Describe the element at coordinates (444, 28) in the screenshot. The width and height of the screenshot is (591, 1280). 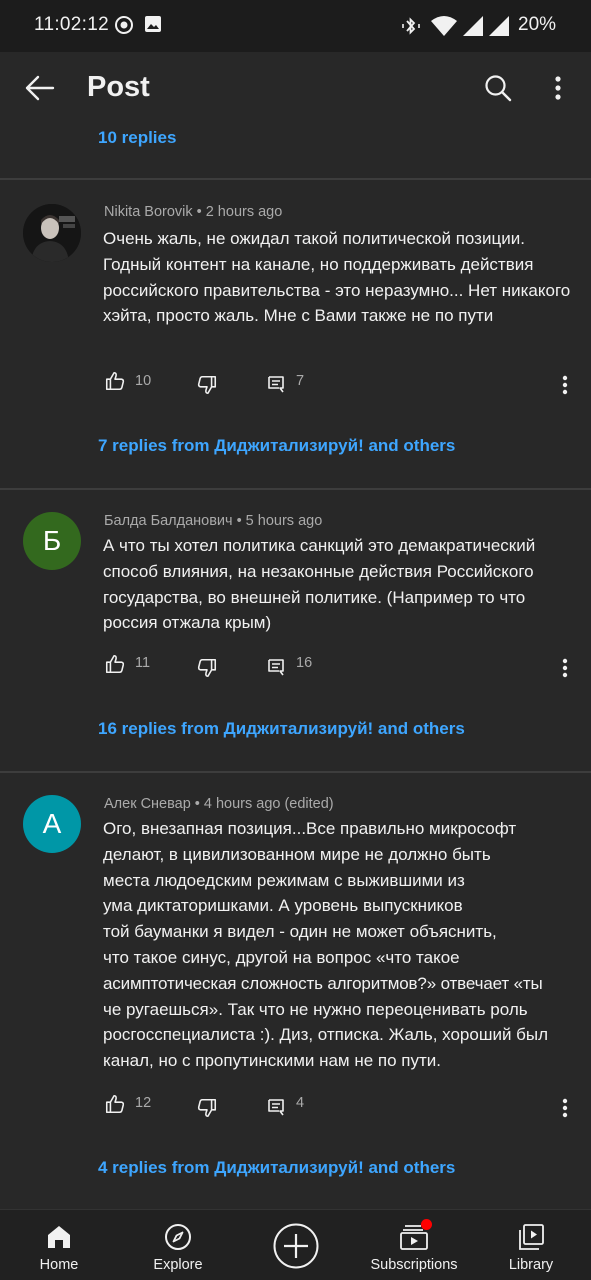
I see `wifi-icon` at that location.